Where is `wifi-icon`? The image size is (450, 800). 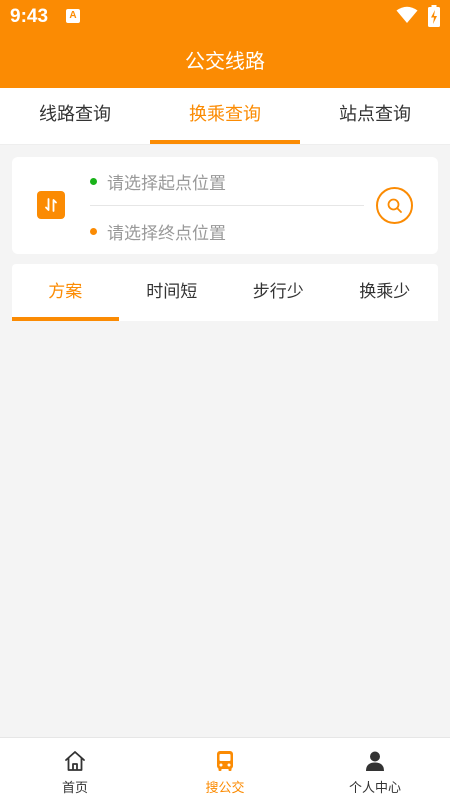 wifi-icon is located at coordinates (407, 14).